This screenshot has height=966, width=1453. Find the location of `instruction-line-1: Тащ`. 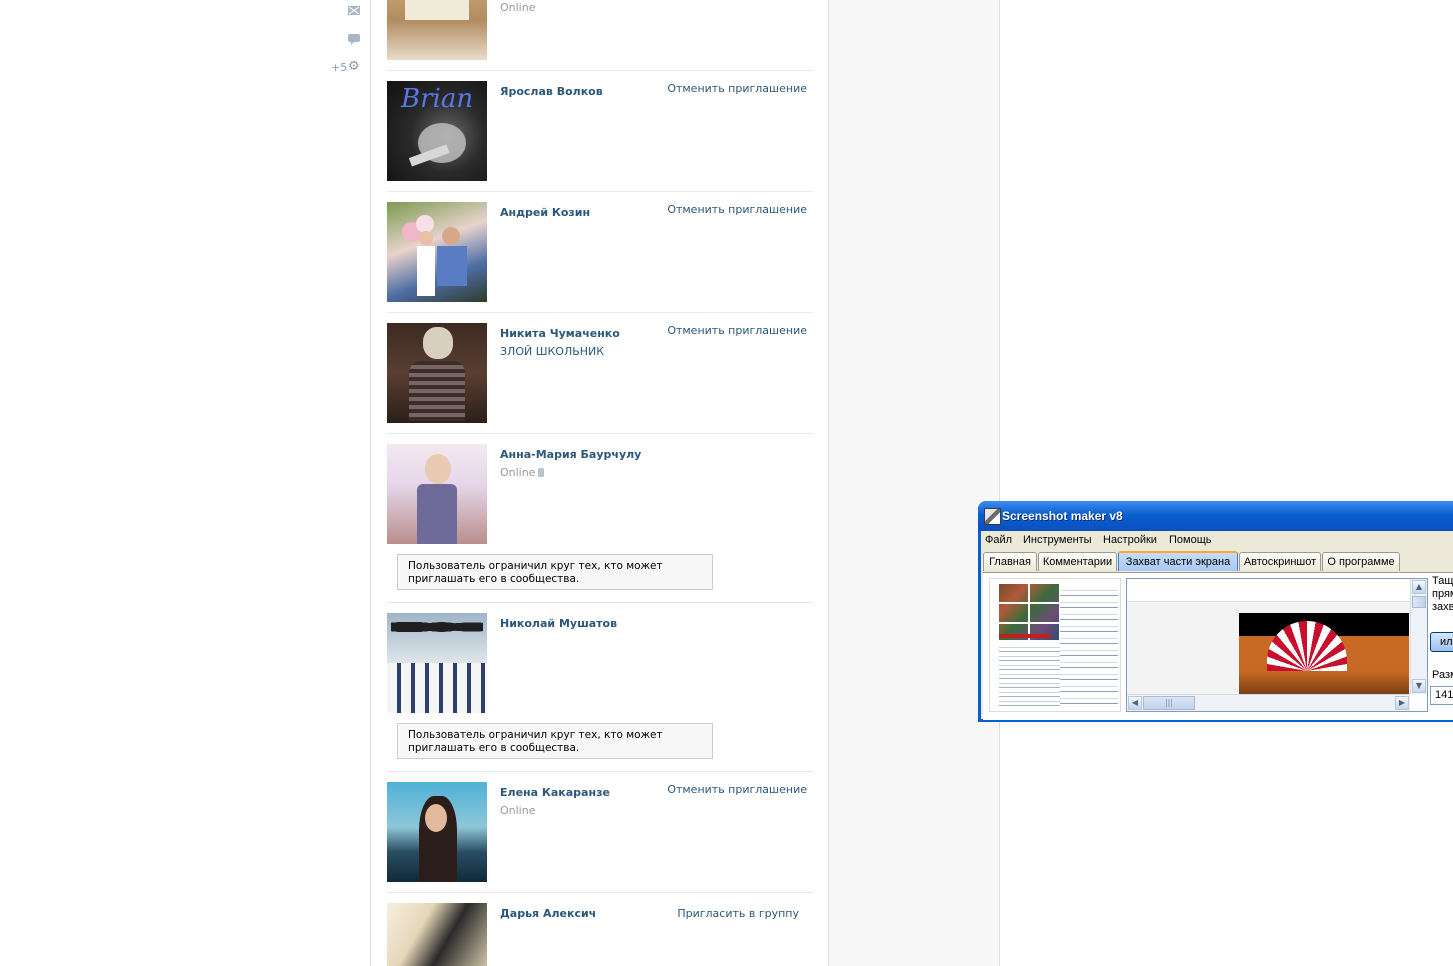

instruction-line-1: Тащ is located at coordinates (1442, 581).